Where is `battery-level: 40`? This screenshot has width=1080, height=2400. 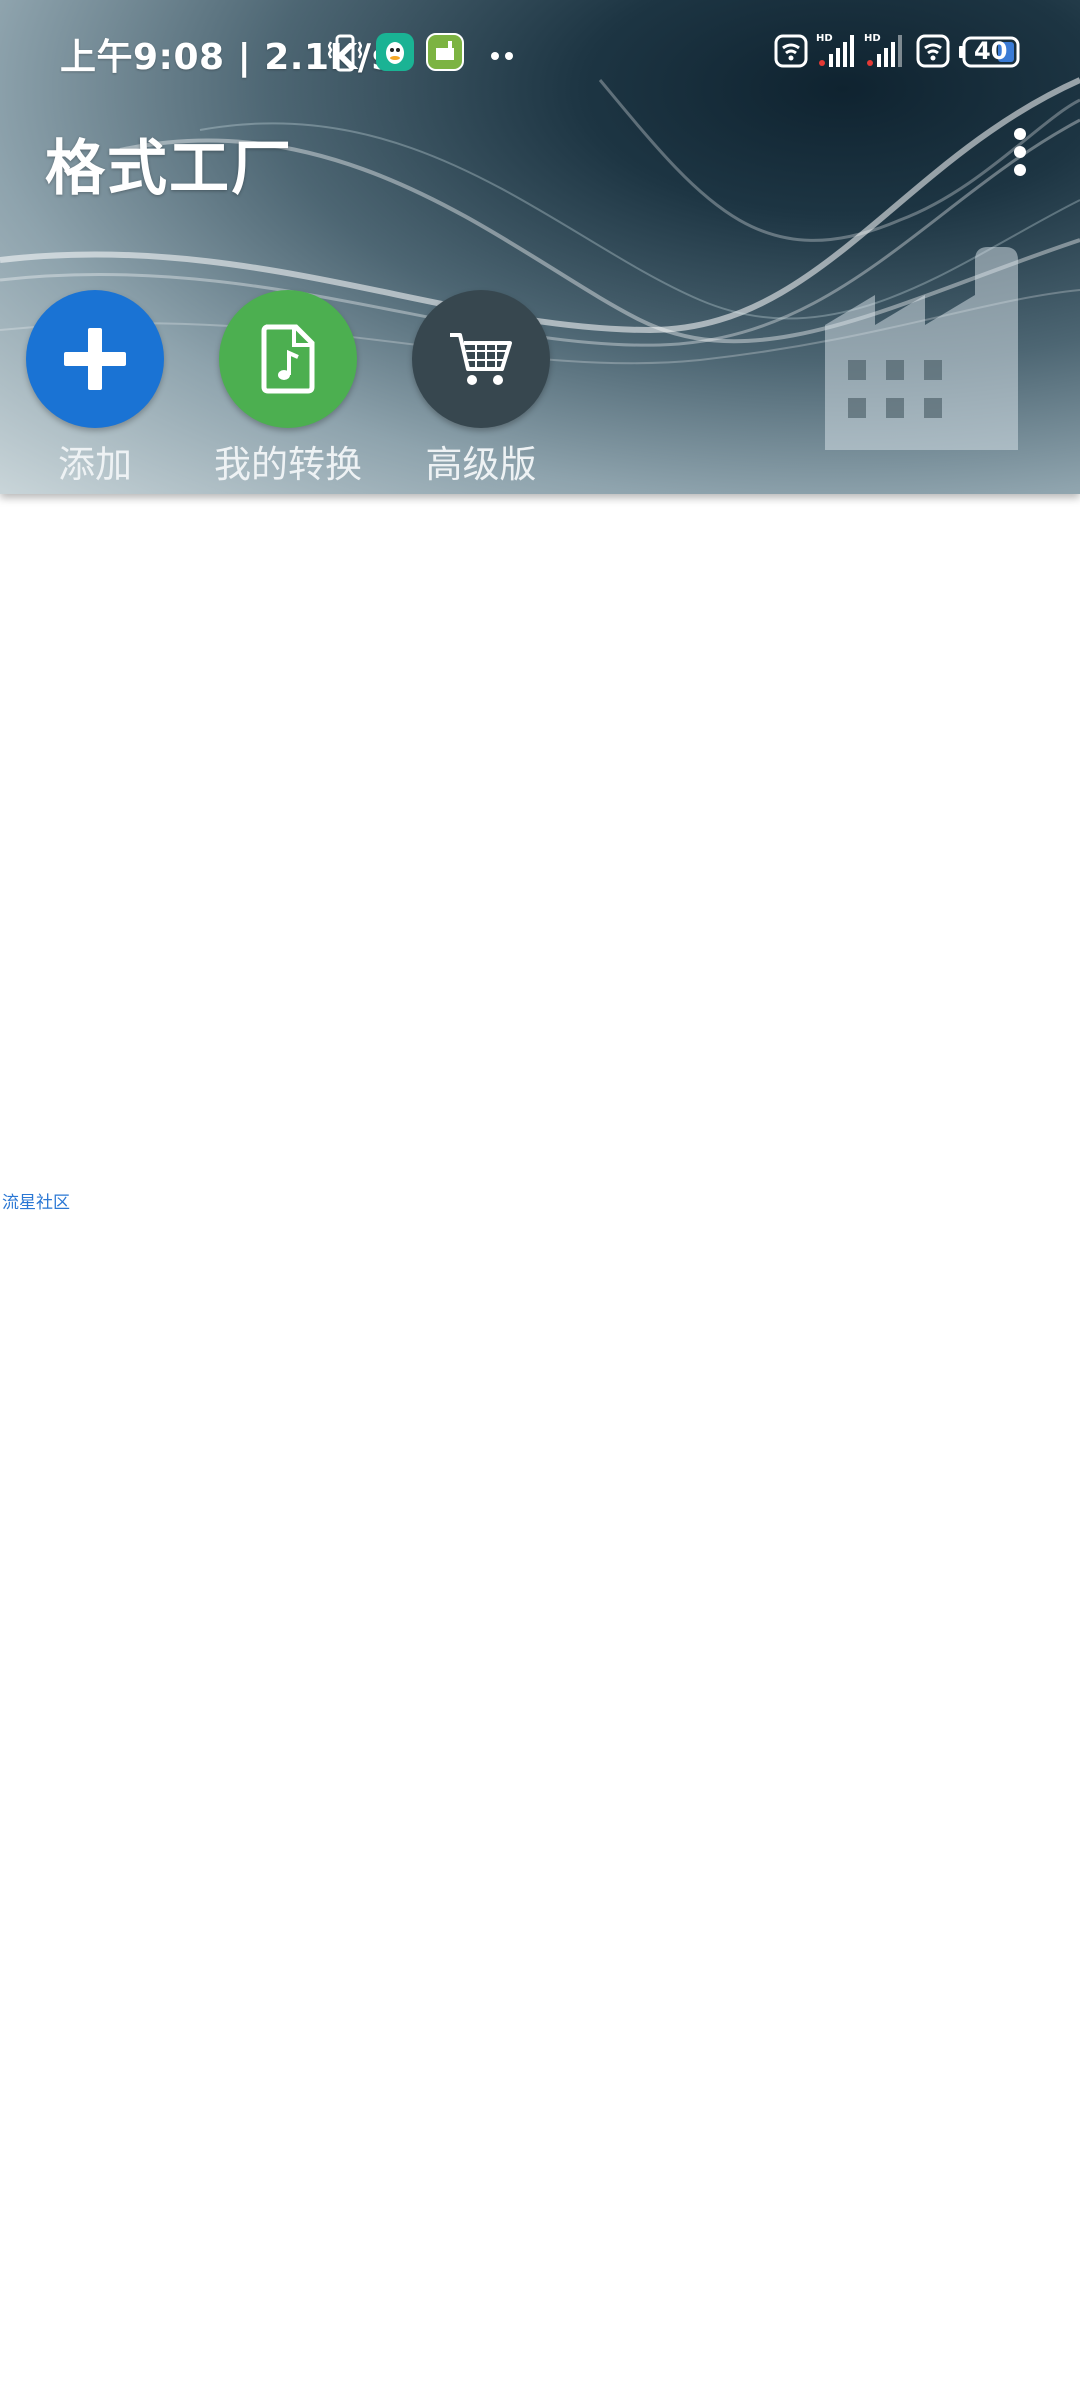
battery-level: 40 is located at coordinates (991, 51).